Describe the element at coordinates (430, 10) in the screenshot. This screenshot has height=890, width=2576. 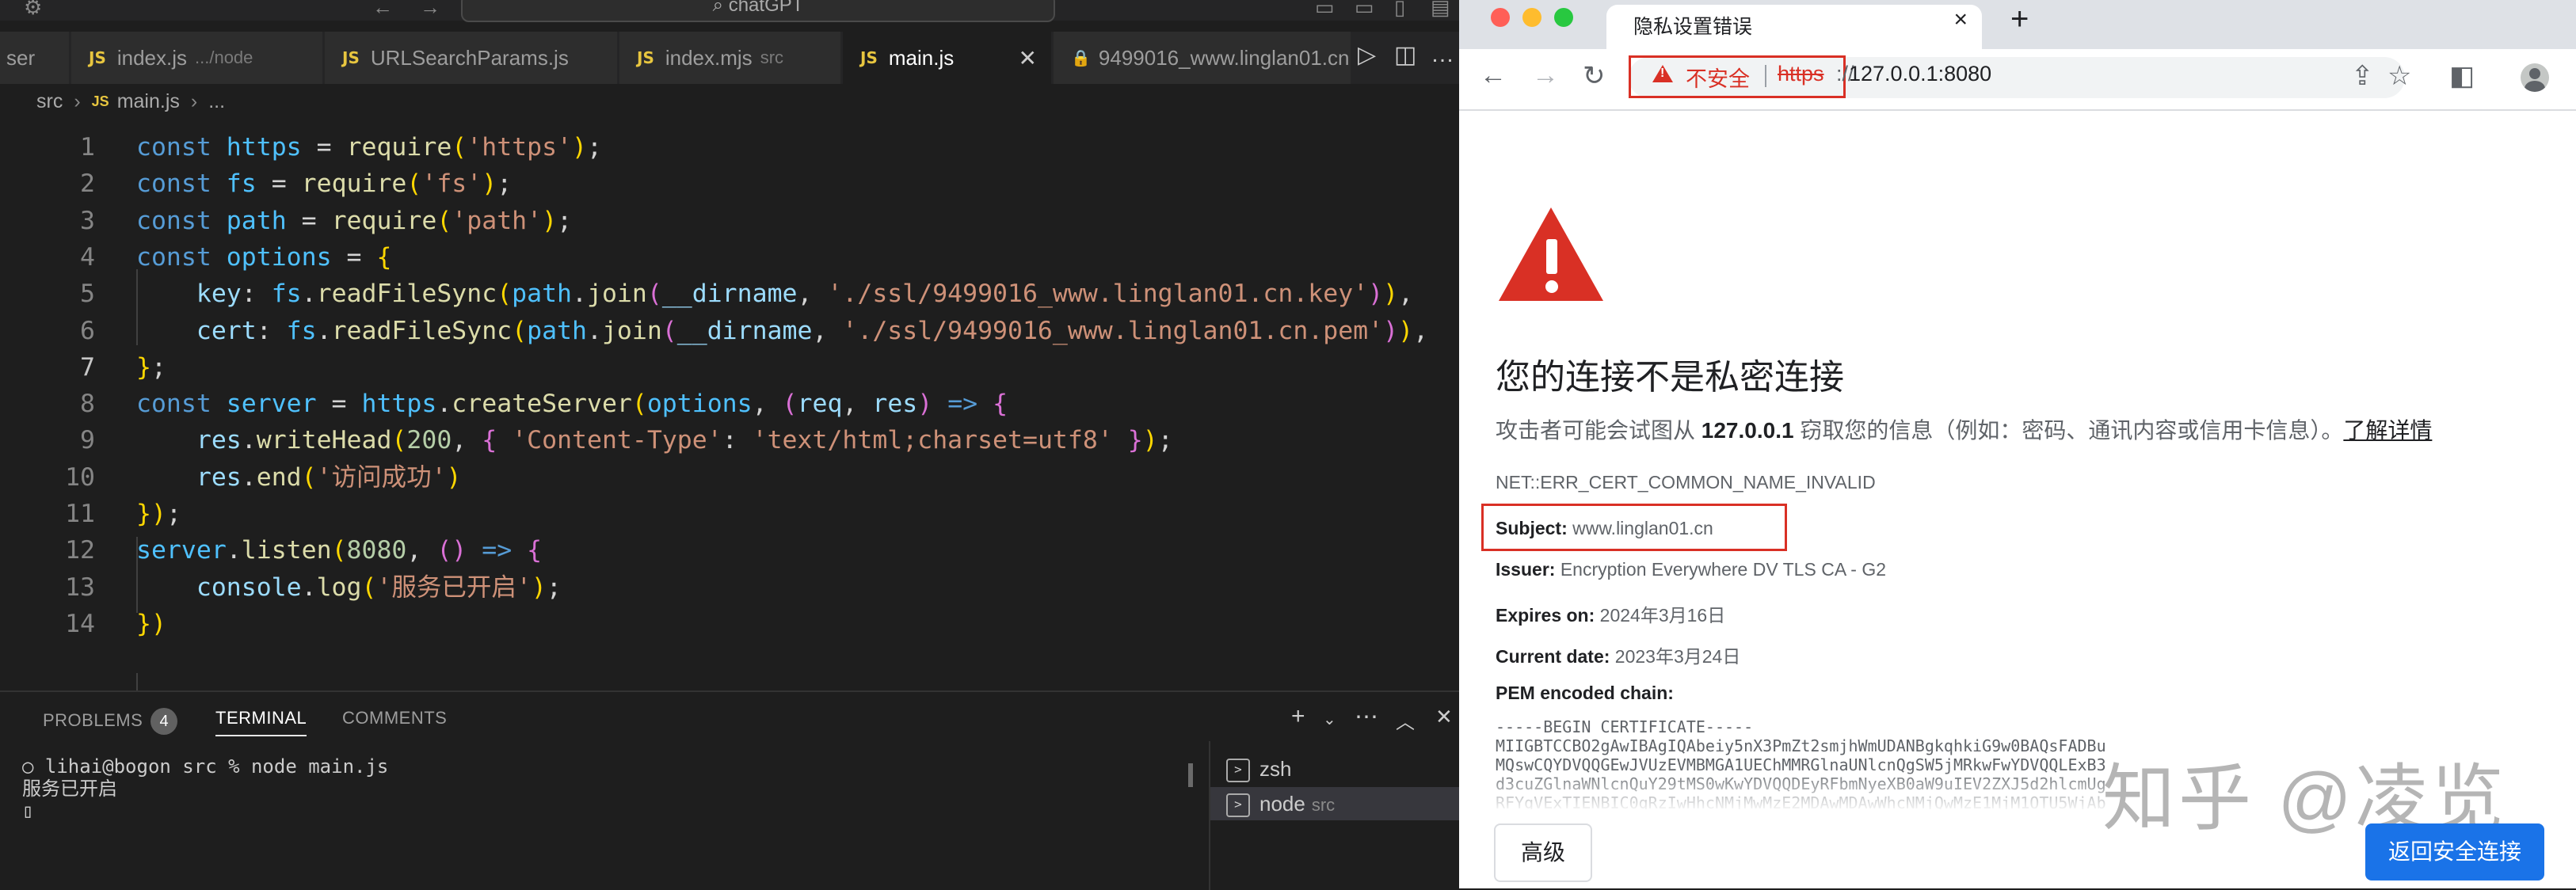
I see `forward-arrow-icon: →` at that location.